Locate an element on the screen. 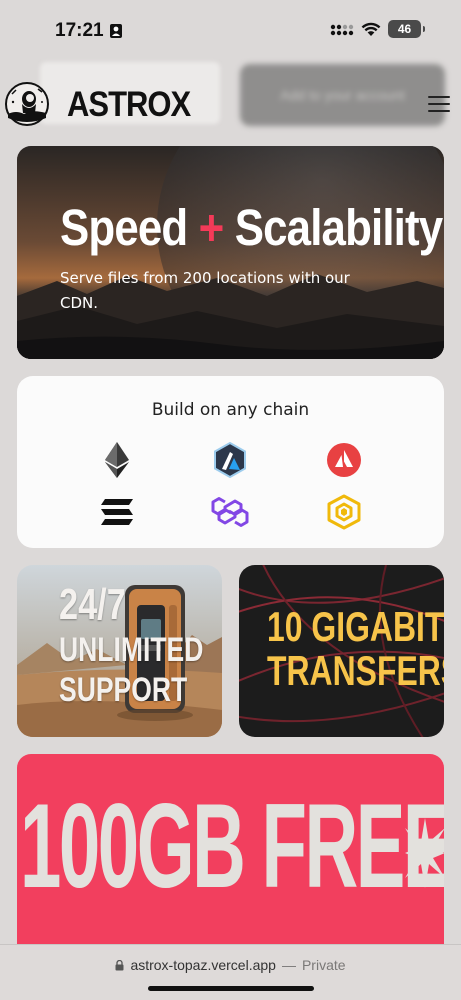 The image size is (461, 1000). account-button: Add to your account is located at coordinates (342, 95).